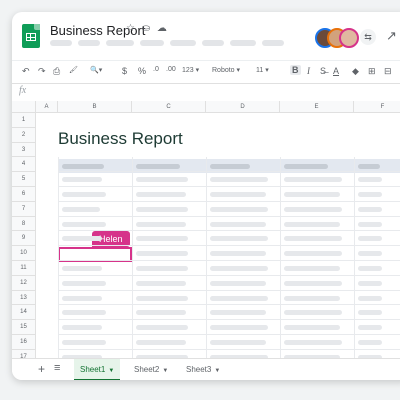  What do you see at coordinates (24, 194) in the screenshot?
I see `row-header: 6` at bounding box center [24, 194].